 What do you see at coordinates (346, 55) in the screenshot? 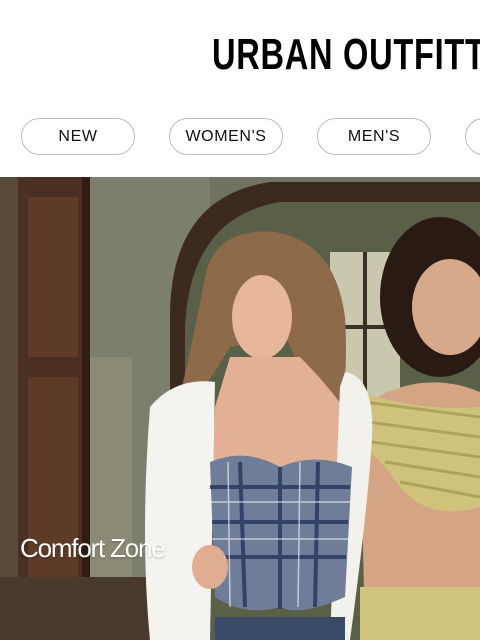
I see `brand-logo: URBAN OUTFITTERS` at bounding box center [346, 55].